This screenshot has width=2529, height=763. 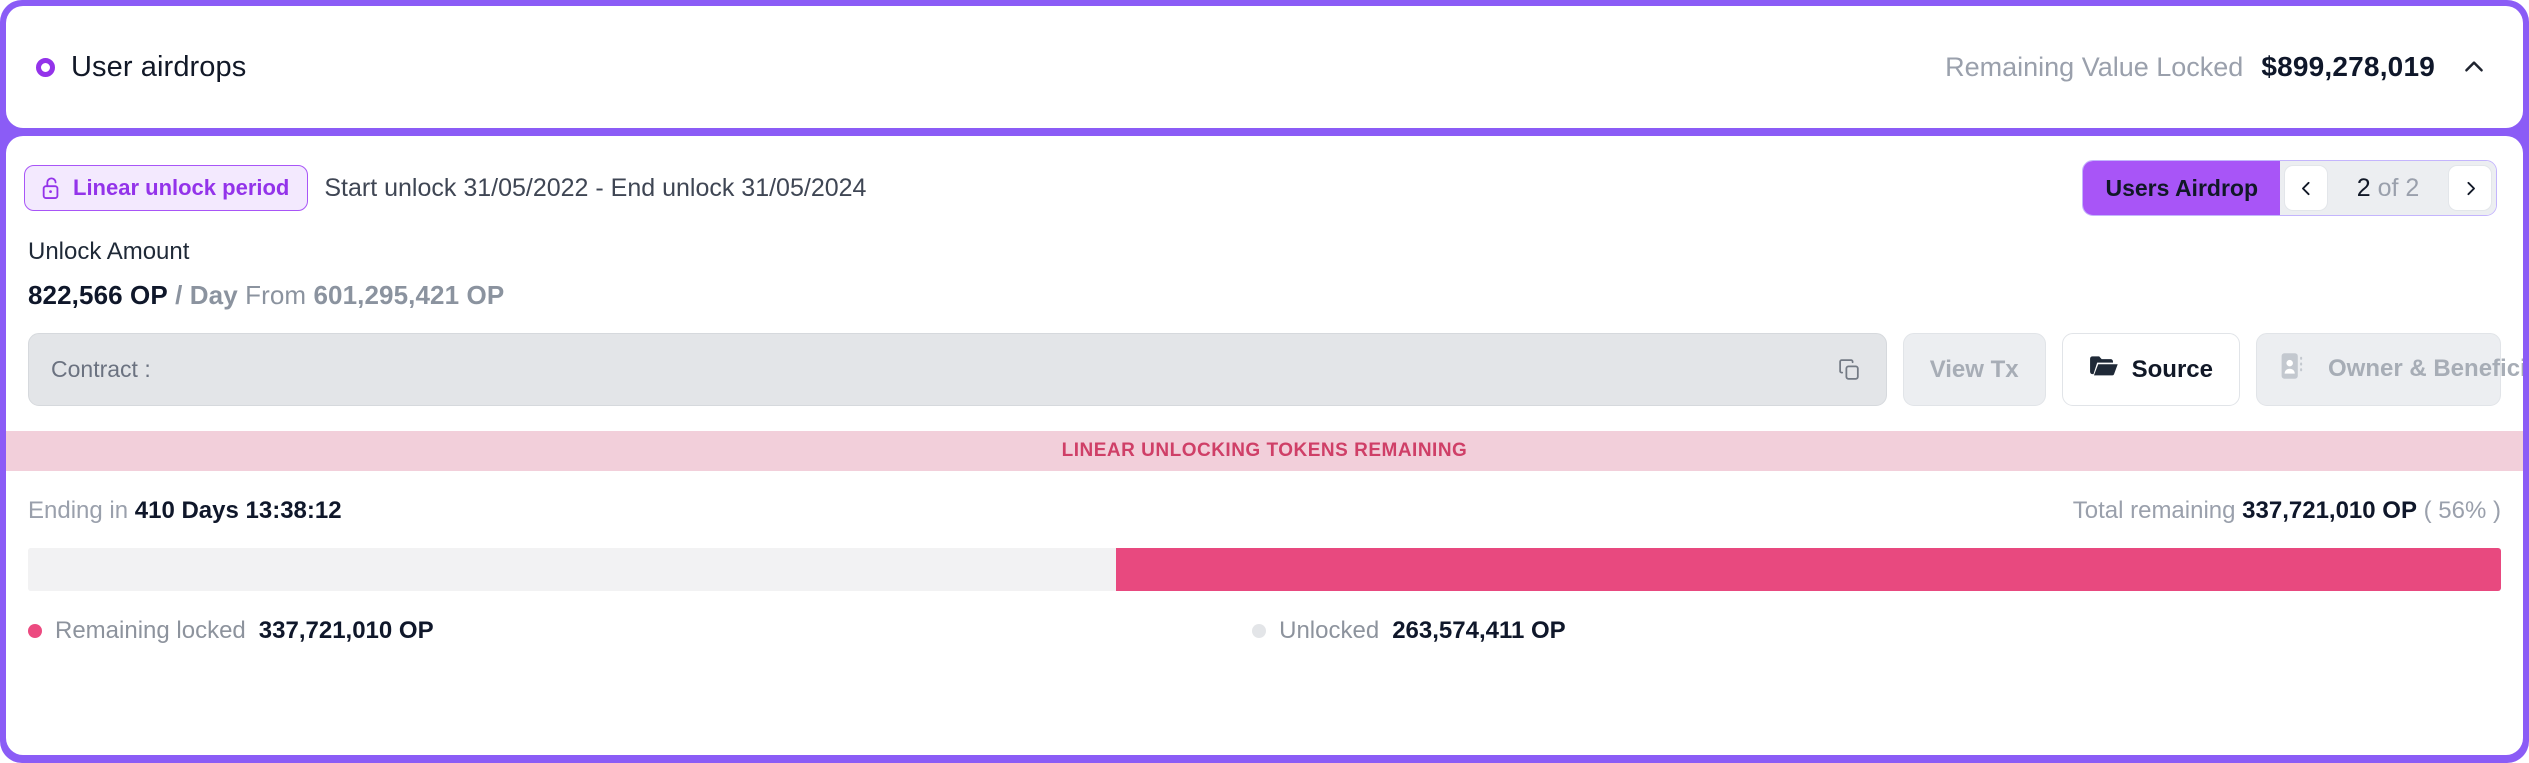 What do you see at coordinates (206, 295) in the screenshot?
I see `unlock-rate-unit: / Day` at bounding box center [206, 295].